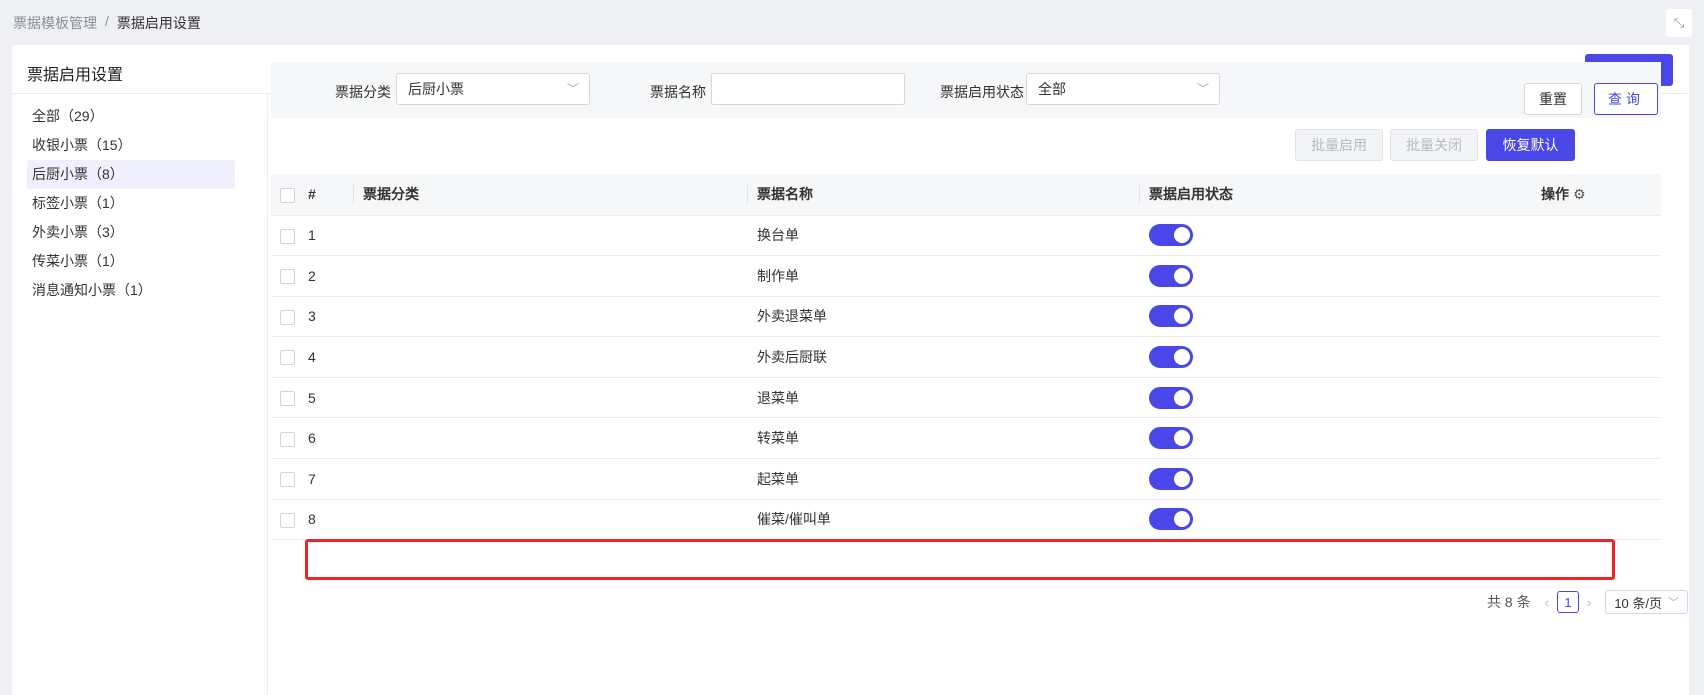  What do you see at coordinates (966, 276) in the screenshot?
I see `table-row: 2 制作单` at bounding box center [966, 276].